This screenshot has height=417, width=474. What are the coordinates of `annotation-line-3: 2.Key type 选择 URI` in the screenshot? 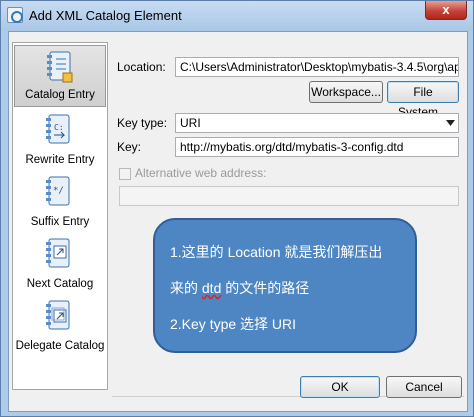 It's located at (233, 324).